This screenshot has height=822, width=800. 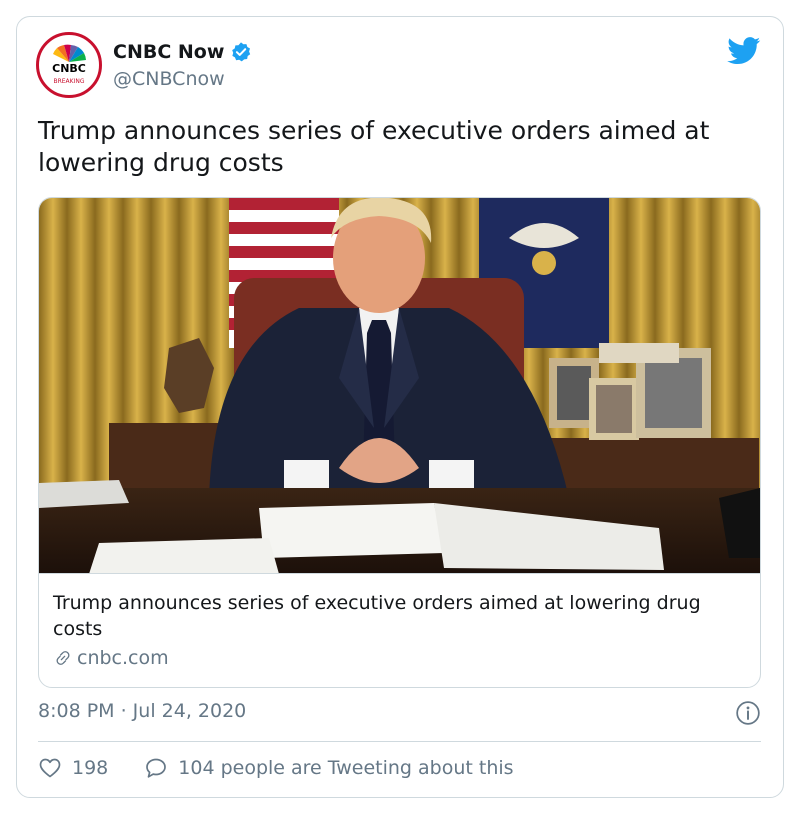 What do you see at coordinates (69, 68) in the screenshot?
I see `avatar-logo-text: CNBC` at bounding box center [69, 68].